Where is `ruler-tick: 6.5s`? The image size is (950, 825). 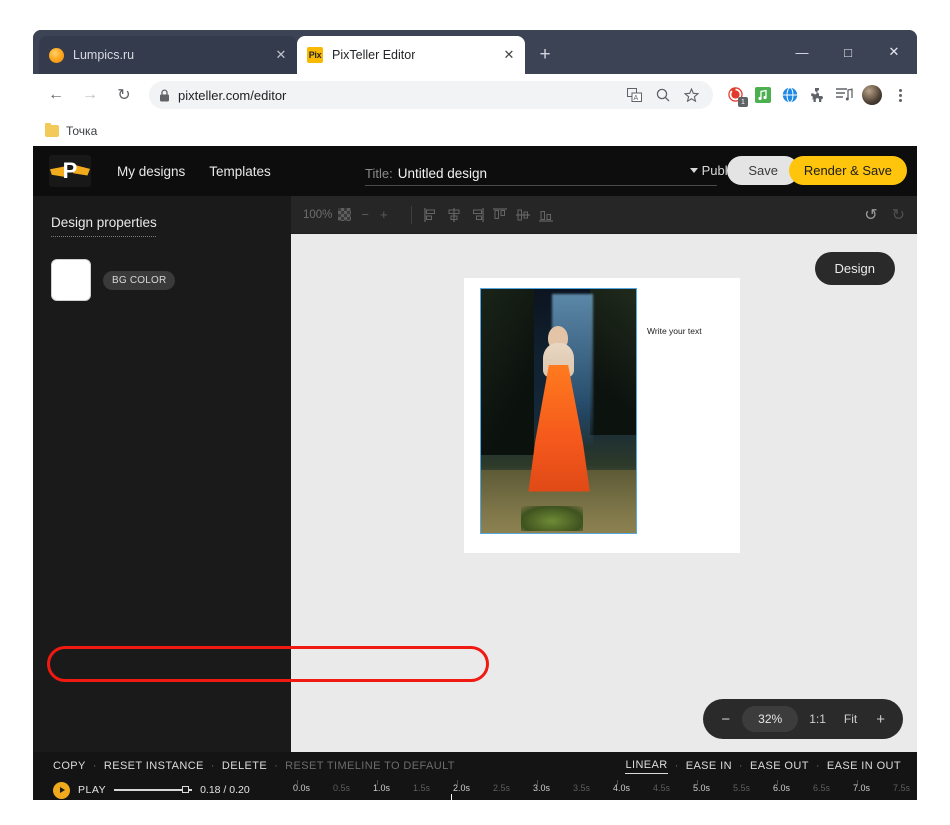 ruler-tick: 6.5s is located at coordinates (822, 788).